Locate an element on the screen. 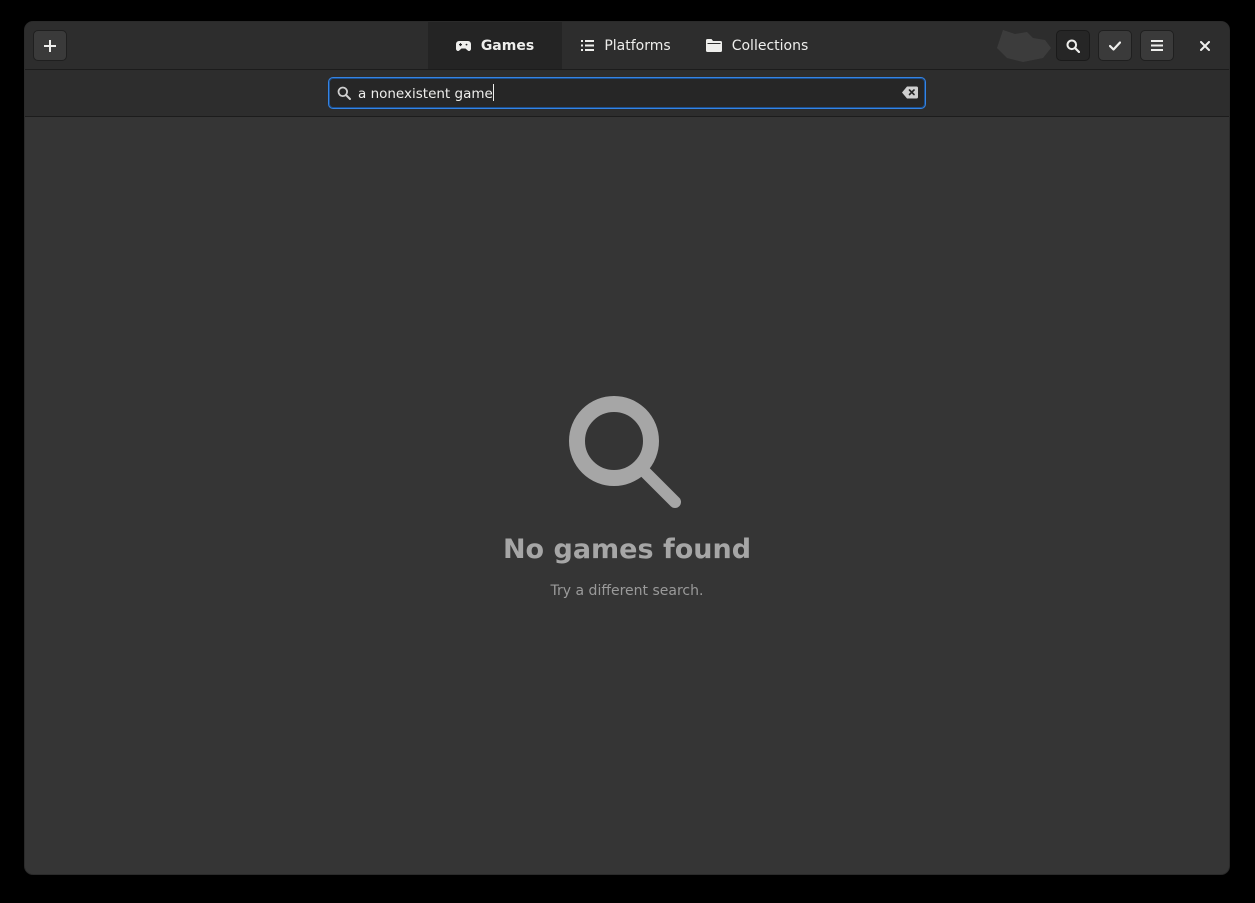 This screenshot has height=903, width=1255. clear-search-icon is located at coordinates (910, 92).